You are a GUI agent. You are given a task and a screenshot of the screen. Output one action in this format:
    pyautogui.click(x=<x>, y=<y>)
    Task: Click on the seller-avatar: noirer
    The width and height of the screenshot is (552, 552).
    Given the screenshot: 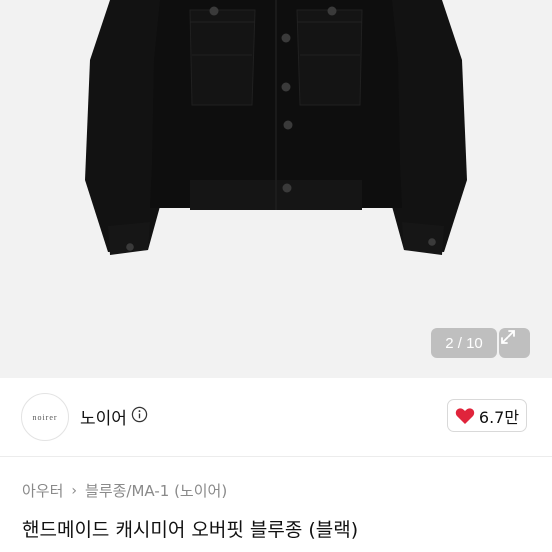 What is the action you would take?
    pyautogui.click(x=45, y=417)
    